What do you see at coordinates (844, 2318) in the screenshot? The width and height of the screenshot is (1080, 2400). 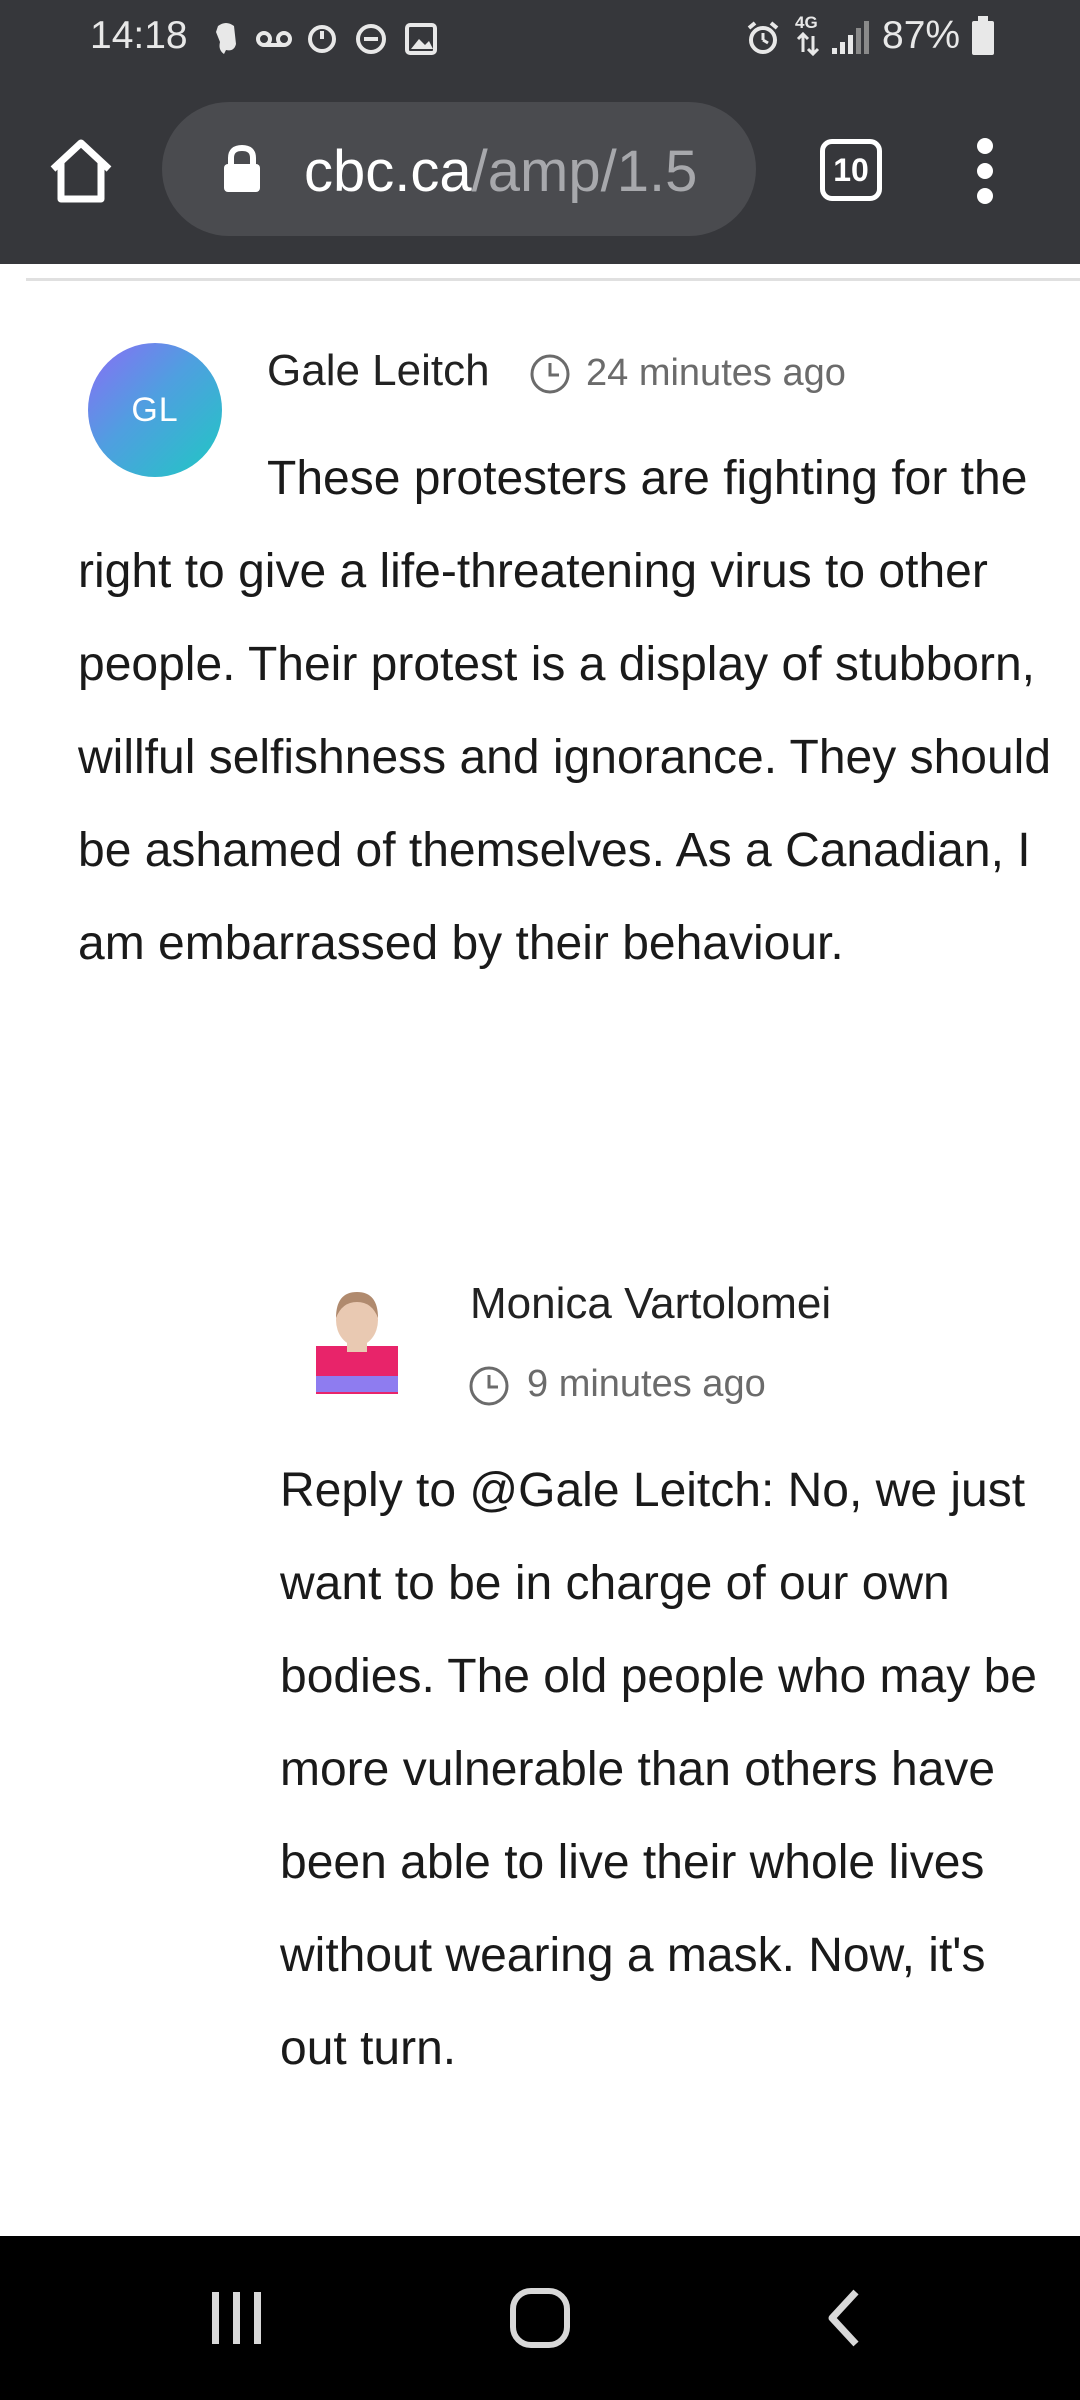 I see `back-button` at bounding box center [844, 2318].